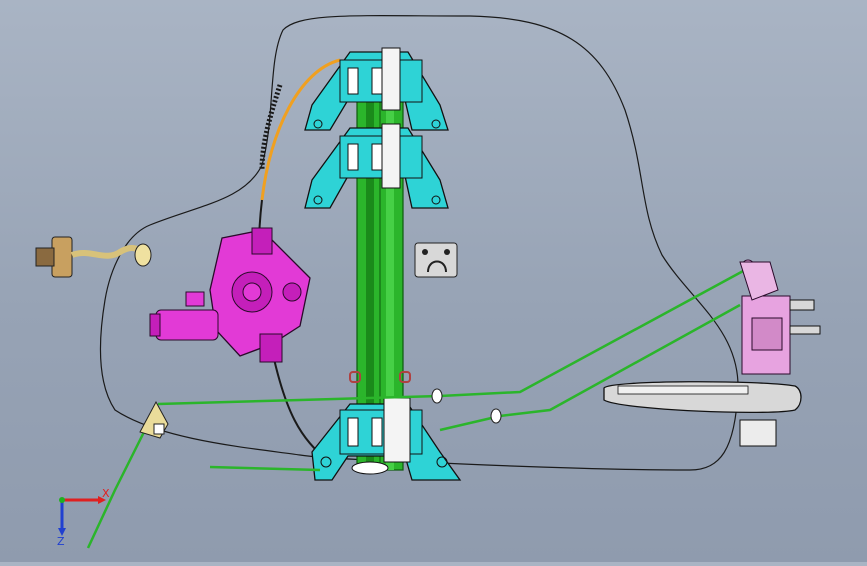  Describe the element at coordinates (93, 257) in the screenshot. I see `door-check-link` at that location.